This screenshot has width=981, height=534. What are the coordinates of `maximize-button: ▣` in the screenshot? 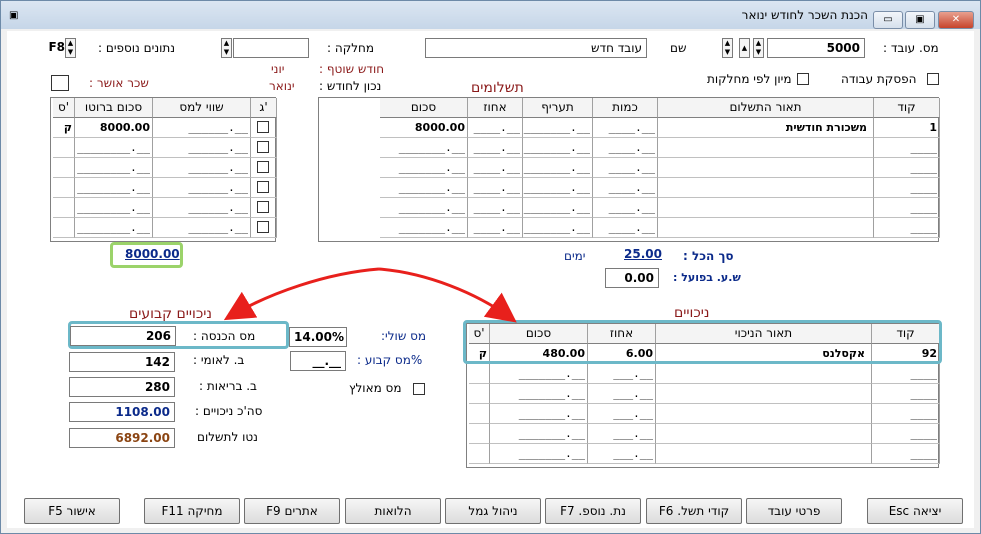 It's located at (920, 20).